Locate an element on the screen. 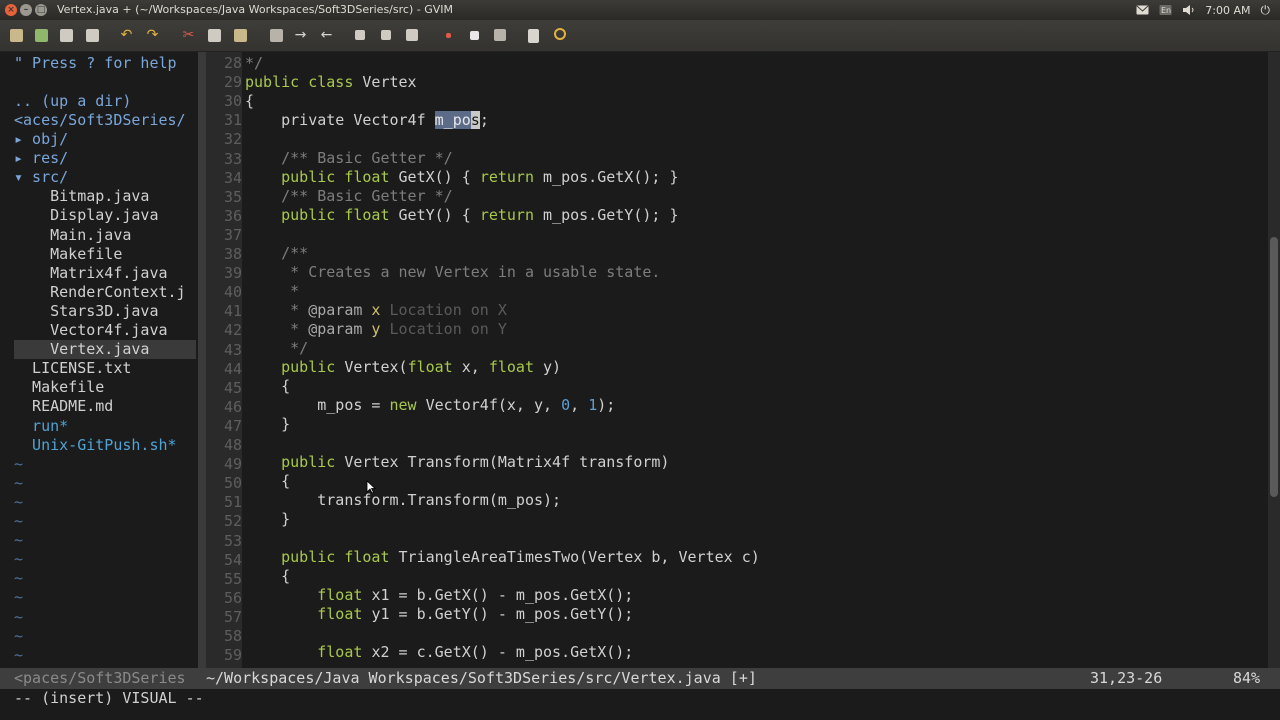  line-number: 54 is located at coordinates (232, 559).